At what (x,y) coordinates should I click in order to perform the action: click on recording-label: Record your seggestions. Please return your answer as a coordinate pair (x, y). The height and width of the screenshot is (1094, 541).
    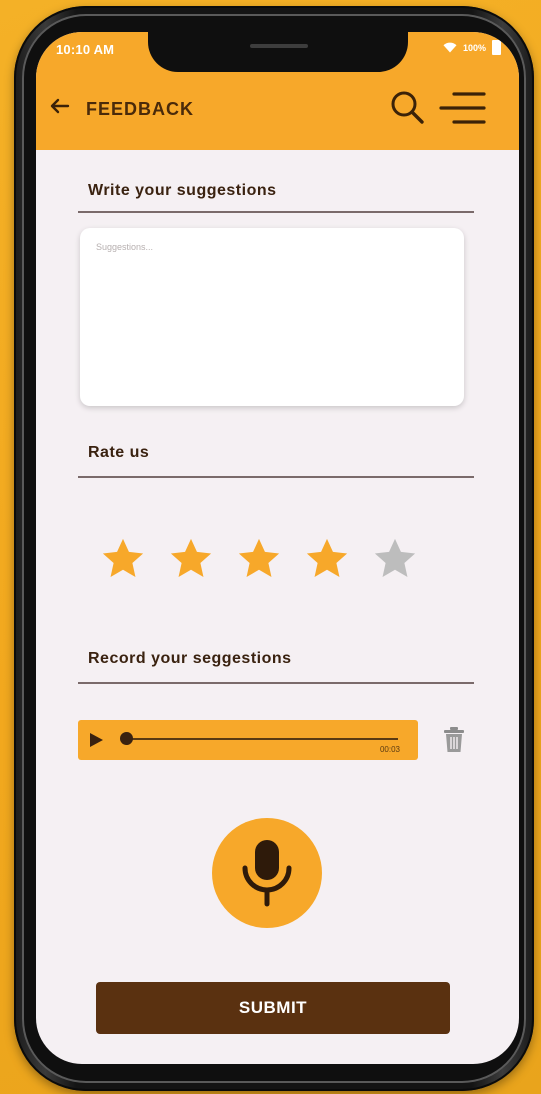
    Looking at the image, I should click on (190, 658).